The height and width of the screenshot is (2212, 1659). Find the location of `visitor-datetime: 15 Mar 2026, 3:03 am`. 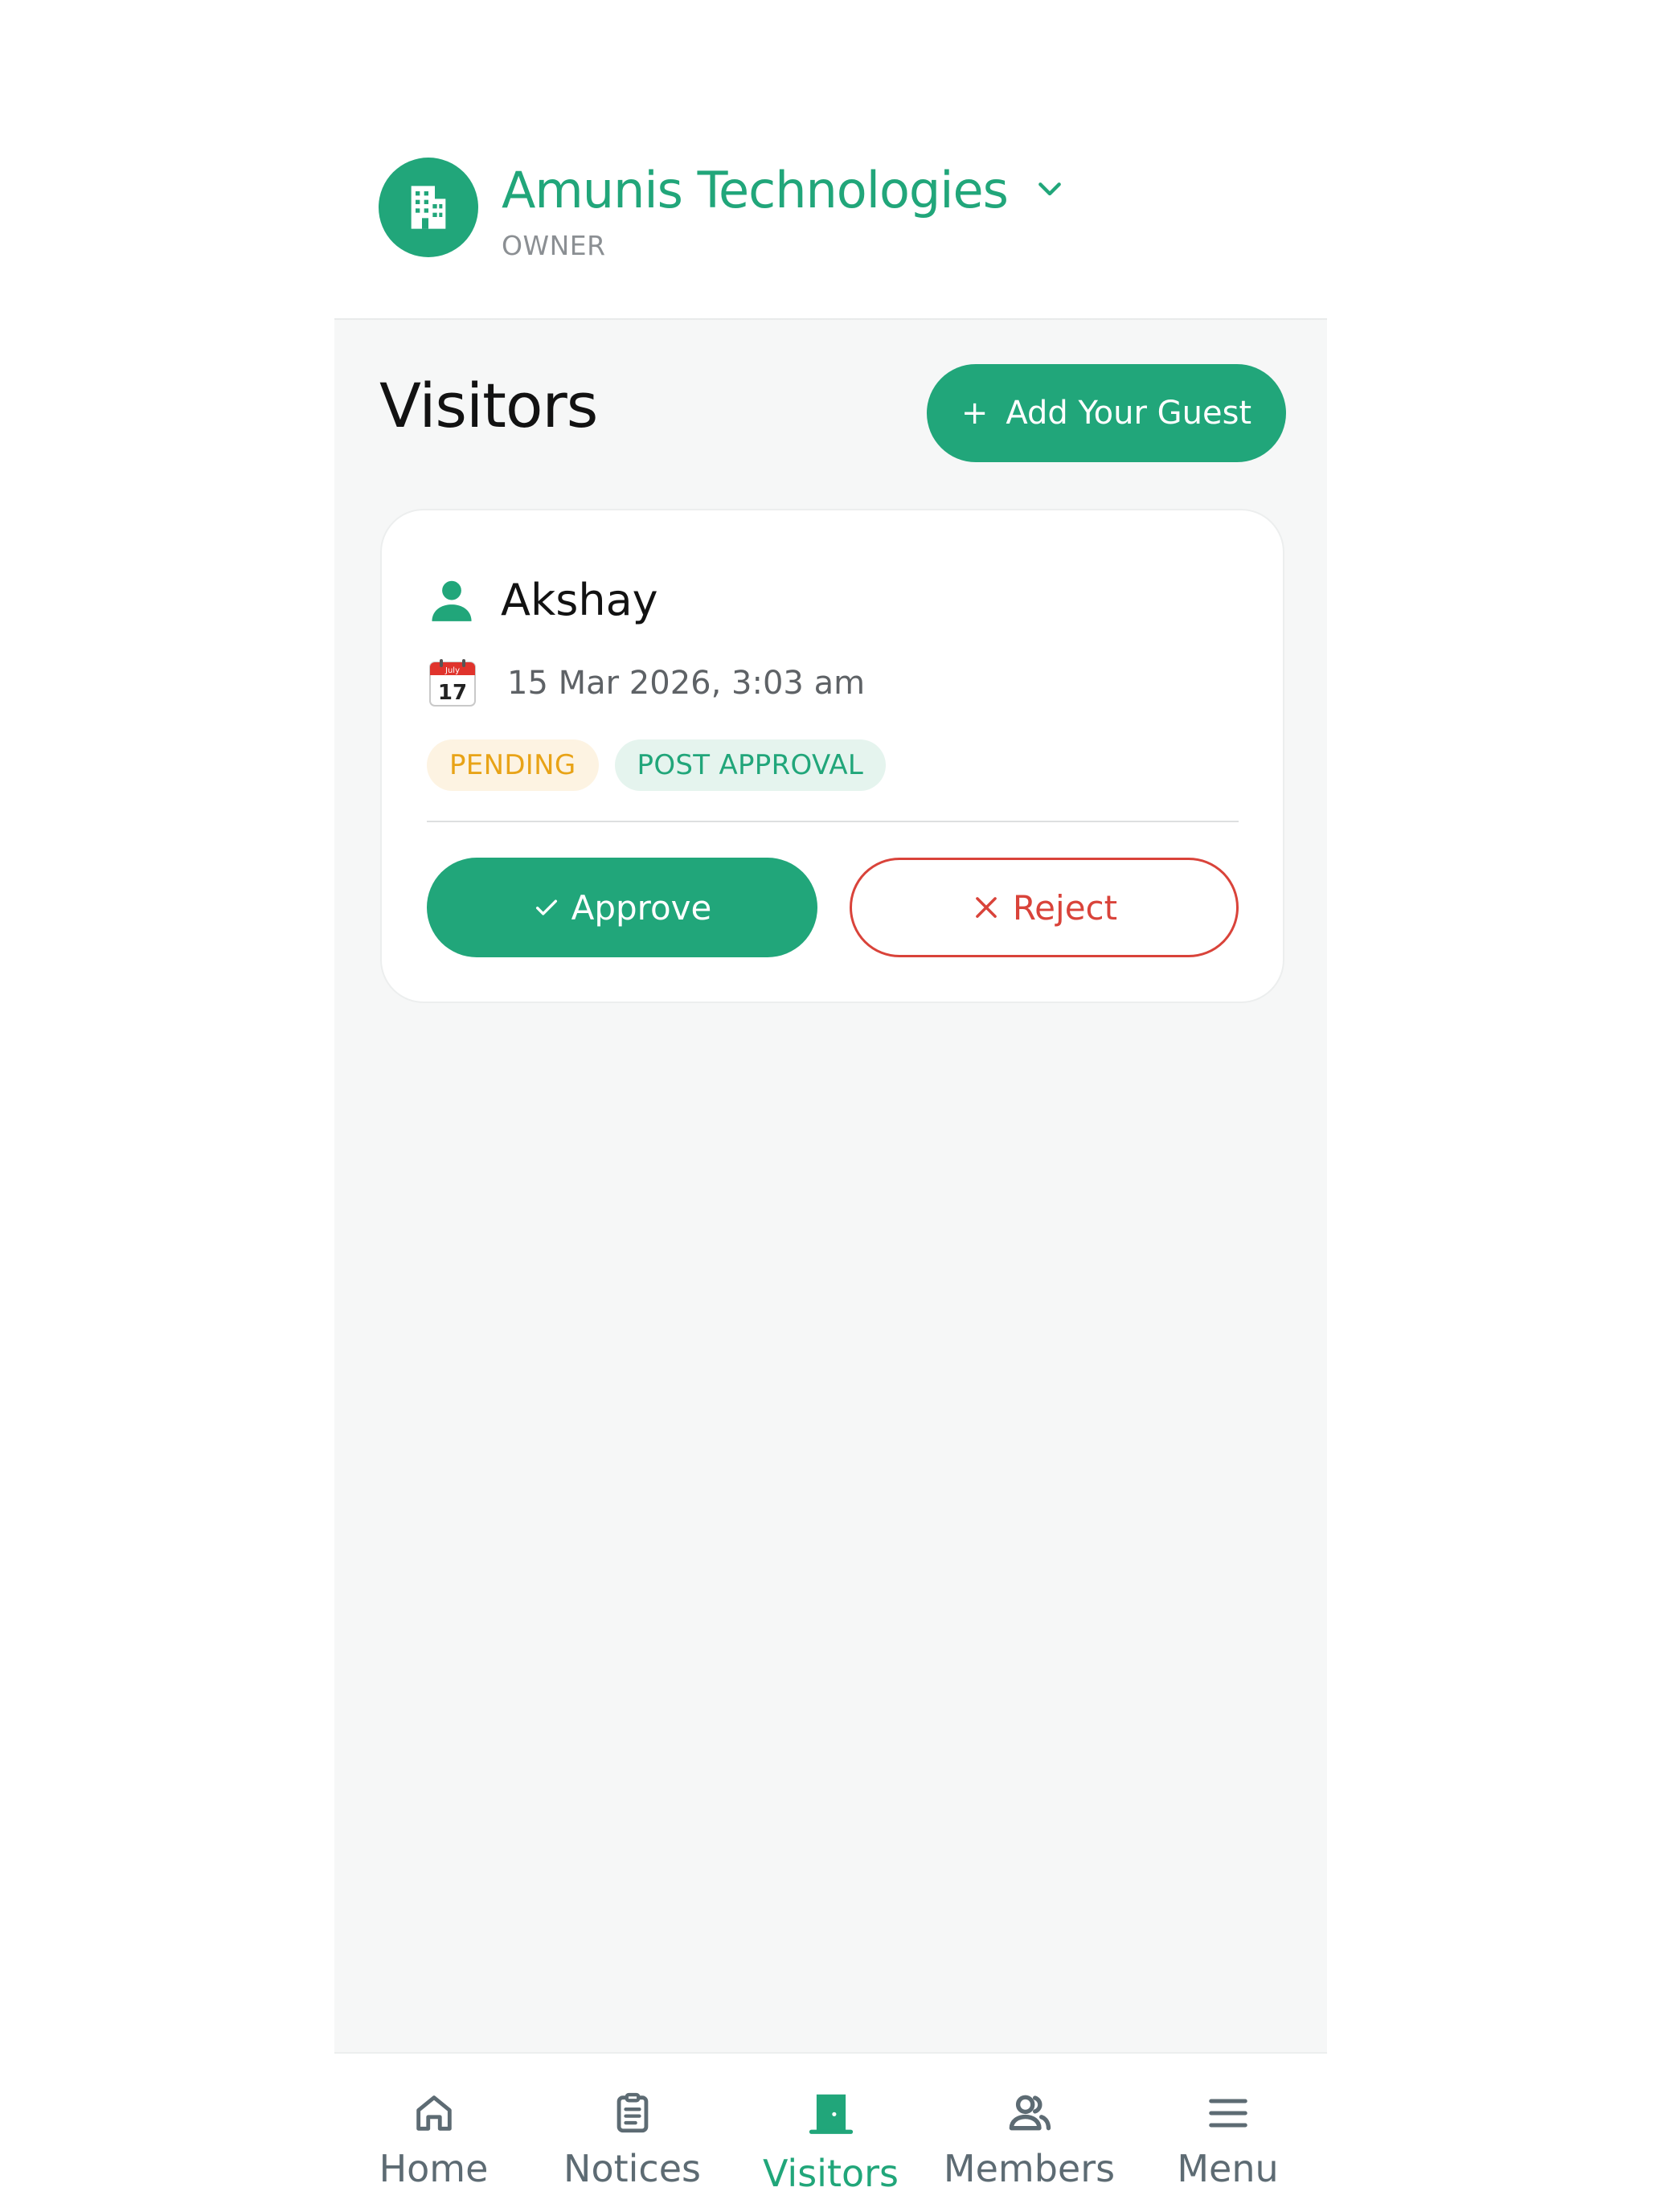

visitor-datetime: 15 Mar 2026, 3:03 am is located at coordinates (686, 683).